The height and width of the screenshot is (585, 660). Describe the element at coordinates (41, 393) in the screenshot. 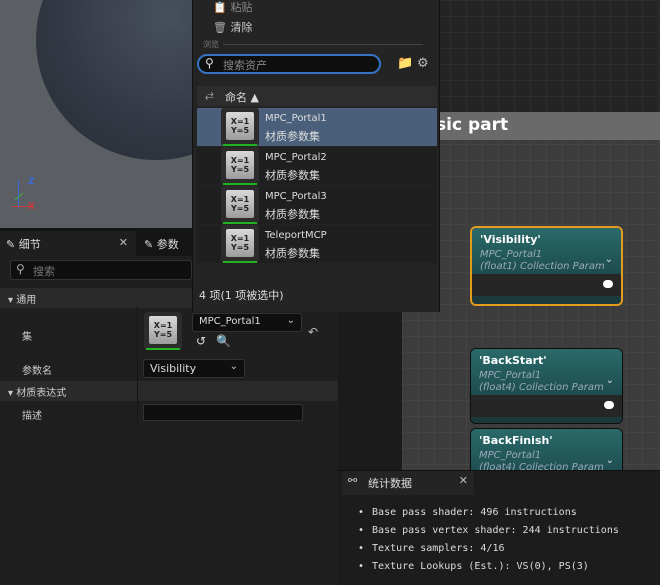

I see `section-material-expression-label: 材质表达式` at that location.